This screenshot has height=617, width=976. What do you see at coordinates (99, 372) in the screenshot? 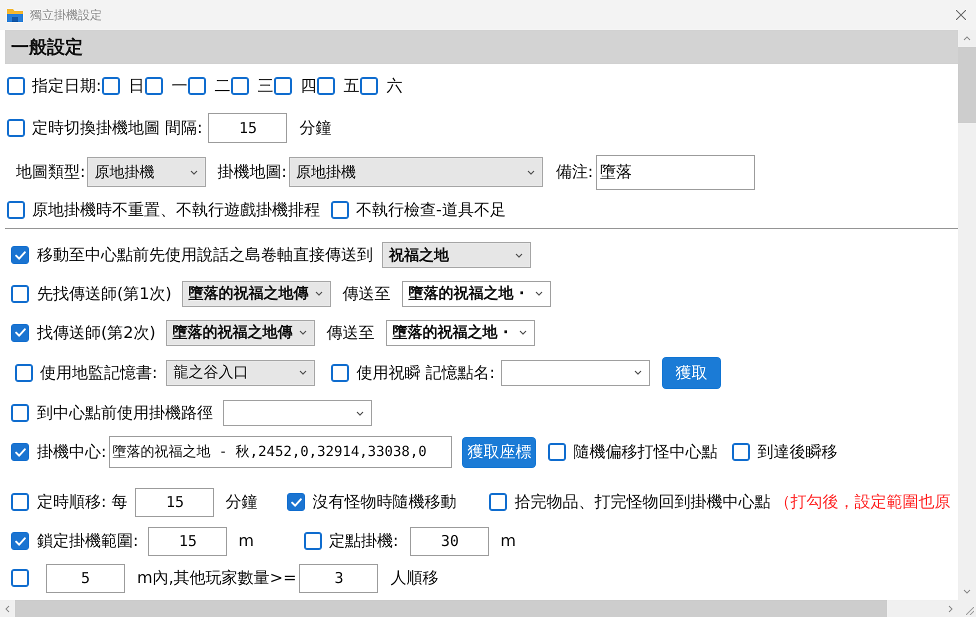
I see `checkbox-label: 使用地監記憶書:` at bounding box center [99, 372].